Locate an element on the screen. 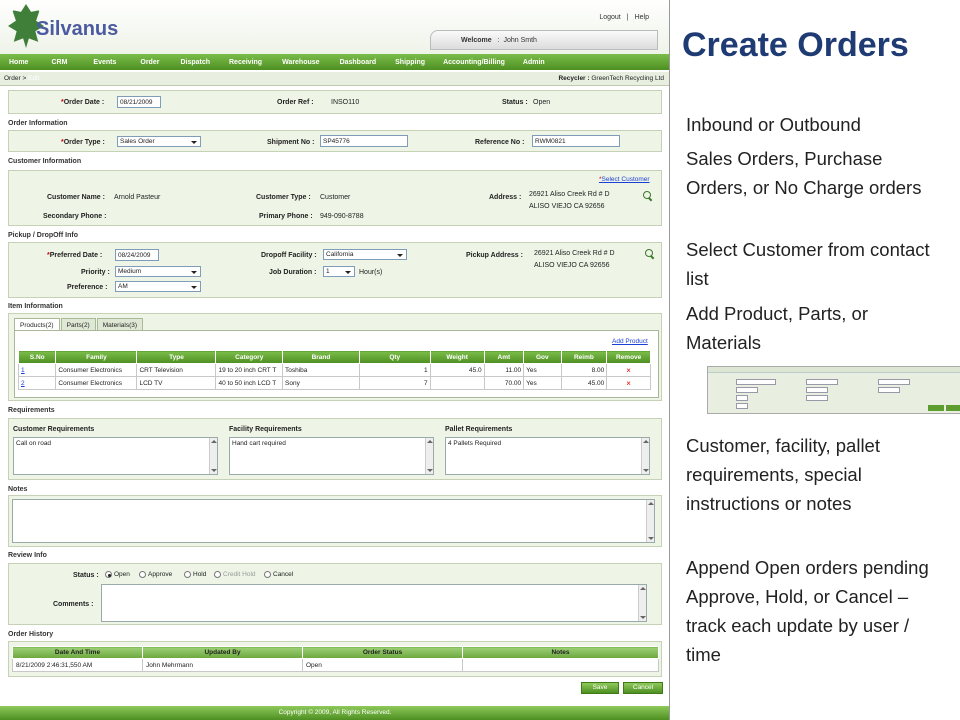 The height and width of the screenshot is (720, 960). row-weight-cell: 45.0 is located at coordinates (457, 370).